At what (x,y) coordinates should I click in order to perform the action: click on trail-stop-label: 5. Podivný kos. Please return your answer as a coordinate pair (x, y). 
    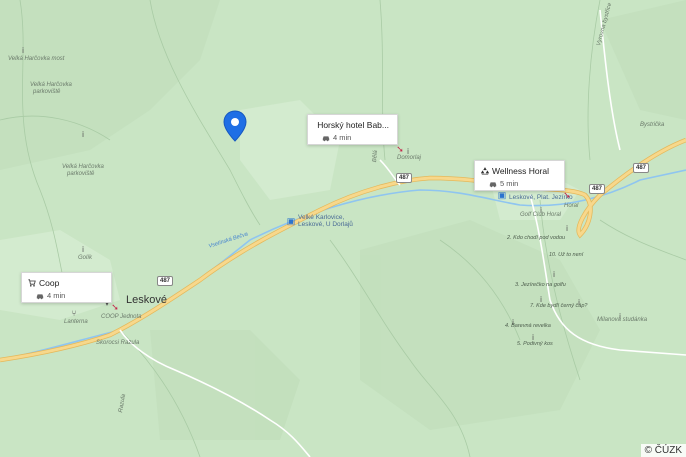
    Looking at the image, I should click on (535, 344).